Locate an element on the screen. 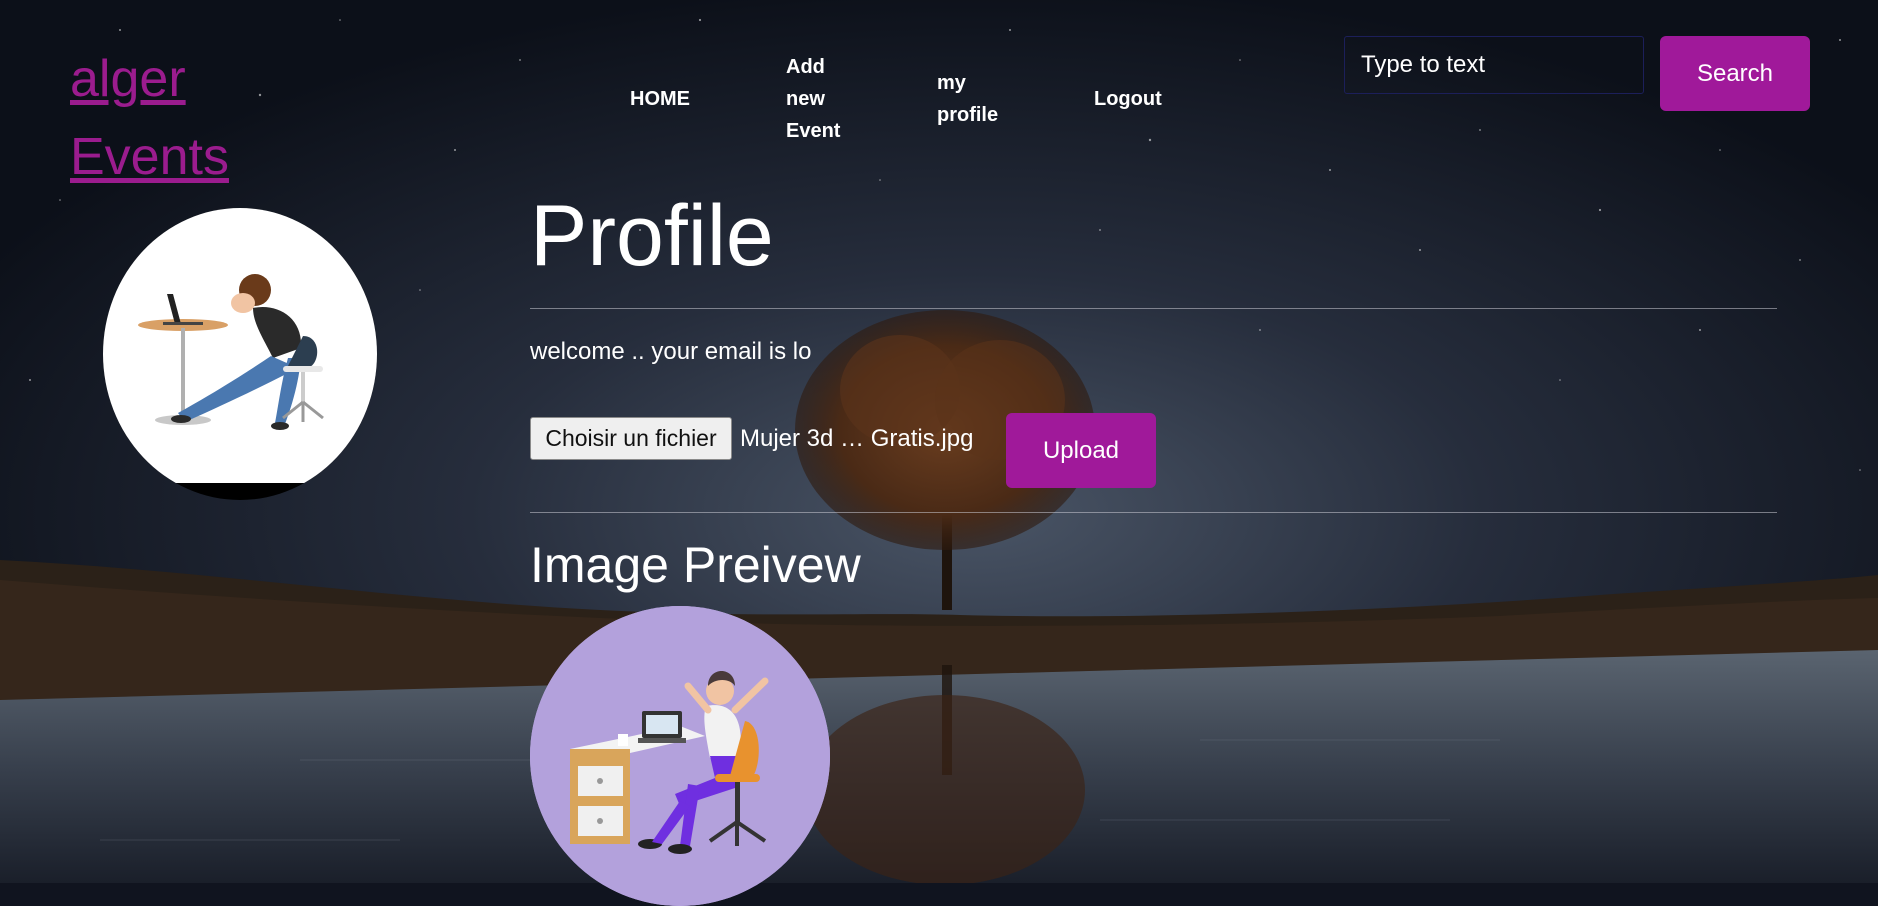 This screenshot has width=1878, height=906. upload-button: Upload is located at coordinates (1081, 450).